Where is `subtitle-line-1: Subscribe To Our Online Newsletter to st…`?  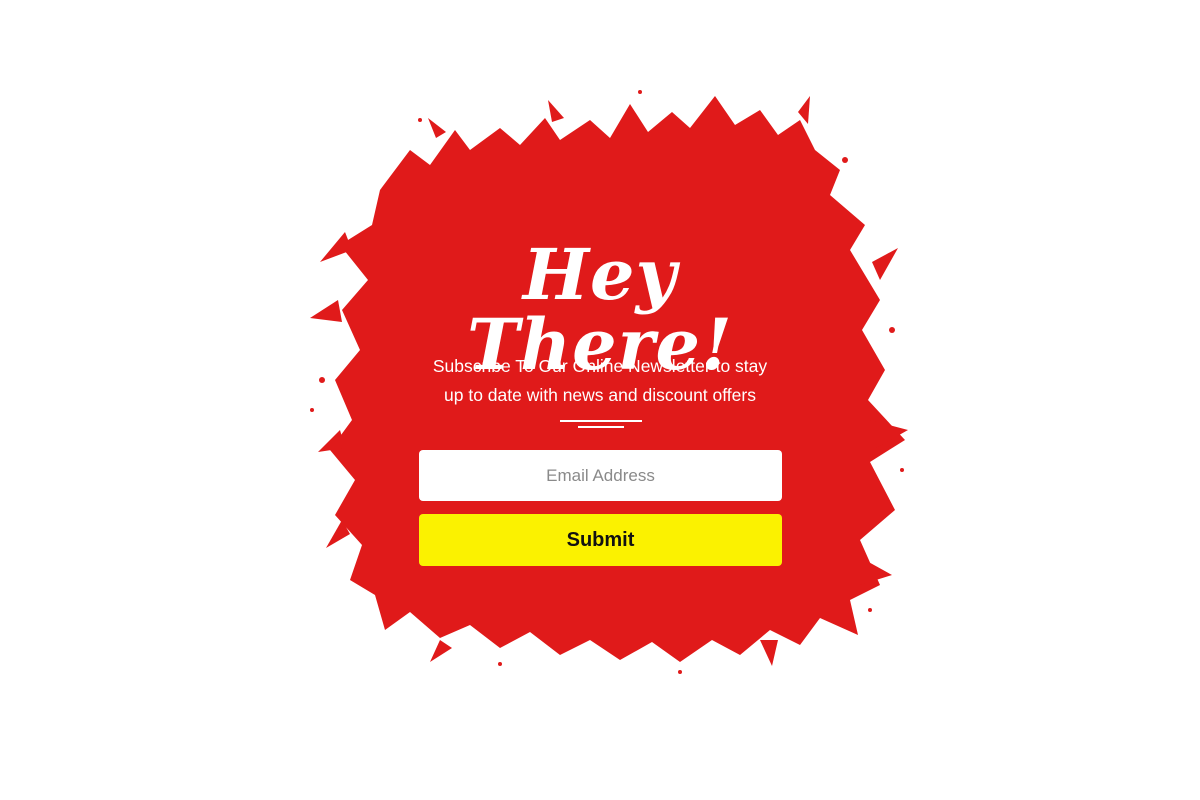 subtitle-line-1: Subscribe To Our Online Newsletter to st… is located at coordinates (600, 366).